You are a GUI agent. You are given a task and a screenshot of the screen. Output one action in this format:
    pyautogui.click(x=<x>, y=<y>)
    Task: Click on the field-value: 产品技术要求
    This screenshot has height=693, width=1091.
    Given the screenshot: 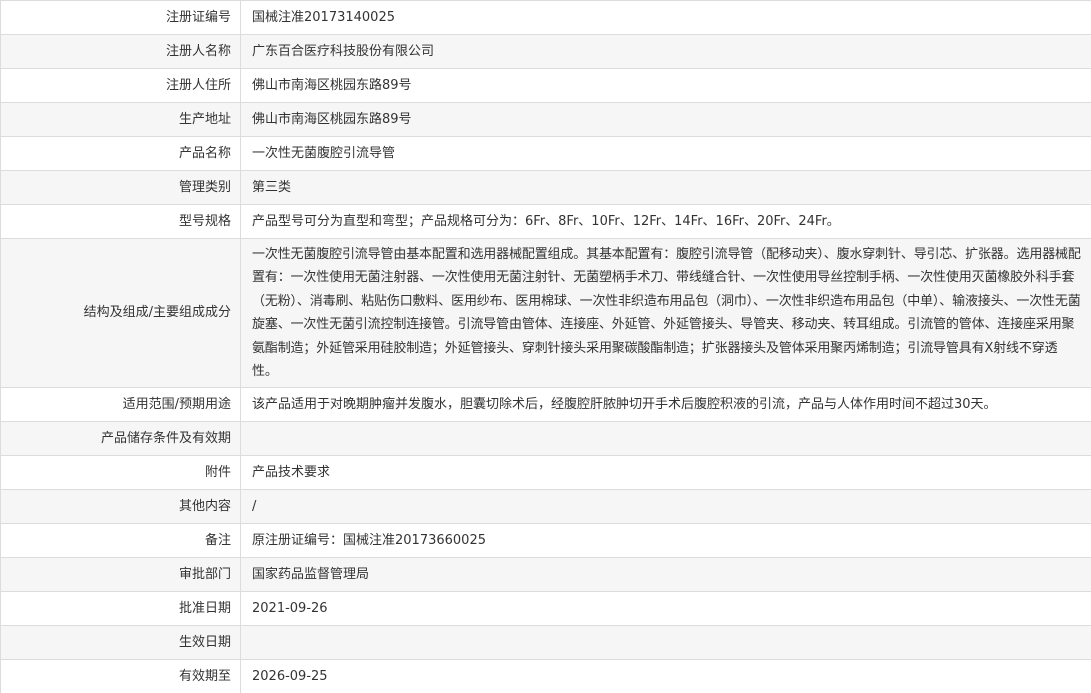 What is the action you would take?
    pyautogui.click(x=665, y=473)
    